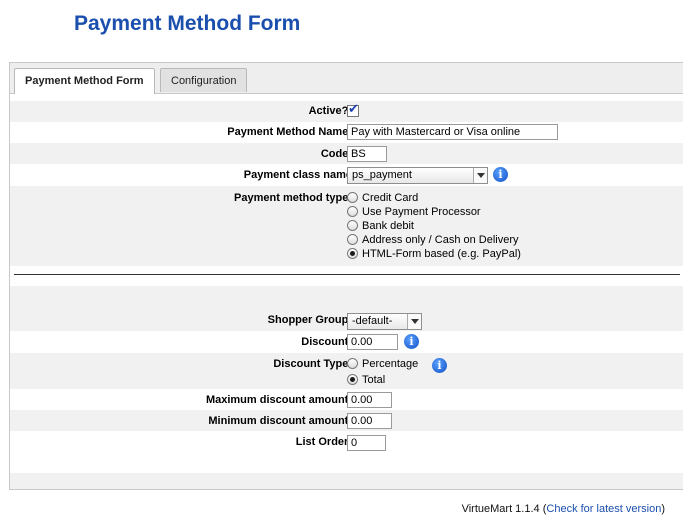 The width and height of the screenshot is (683, 521). What do you see at coordinates (366, 443) in the screenshot?
I see `list-order-input` at bounding box center [366, 443].